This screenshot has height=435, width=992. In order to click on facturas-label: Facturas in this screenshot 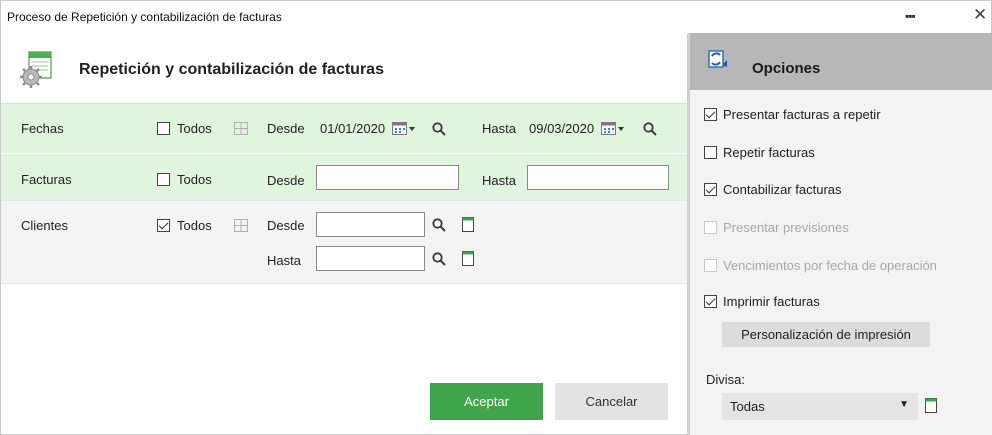, I will do `click(46, 179)`.